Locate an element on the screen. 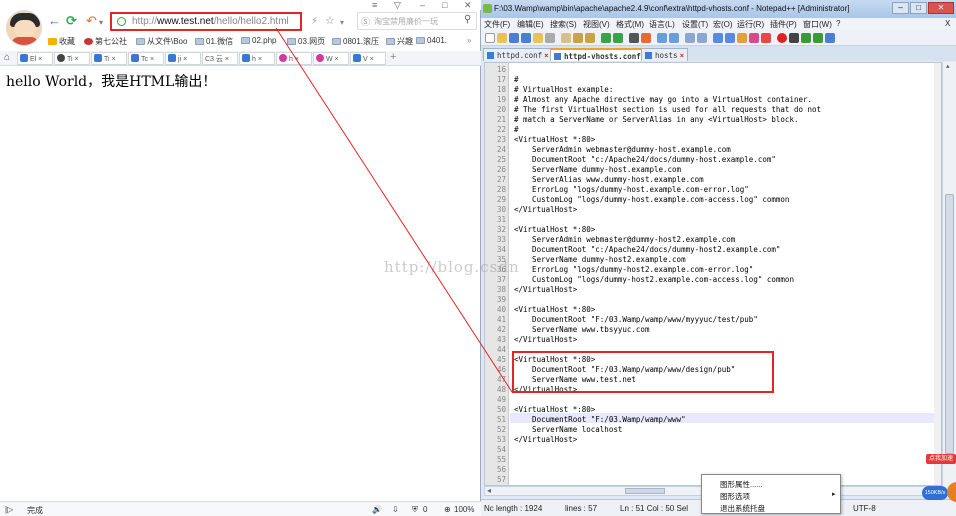 Image resolution: width=956 pixels, height=516 pixels. speaker-icon: 🔊 is located at coordinates (377, 509).